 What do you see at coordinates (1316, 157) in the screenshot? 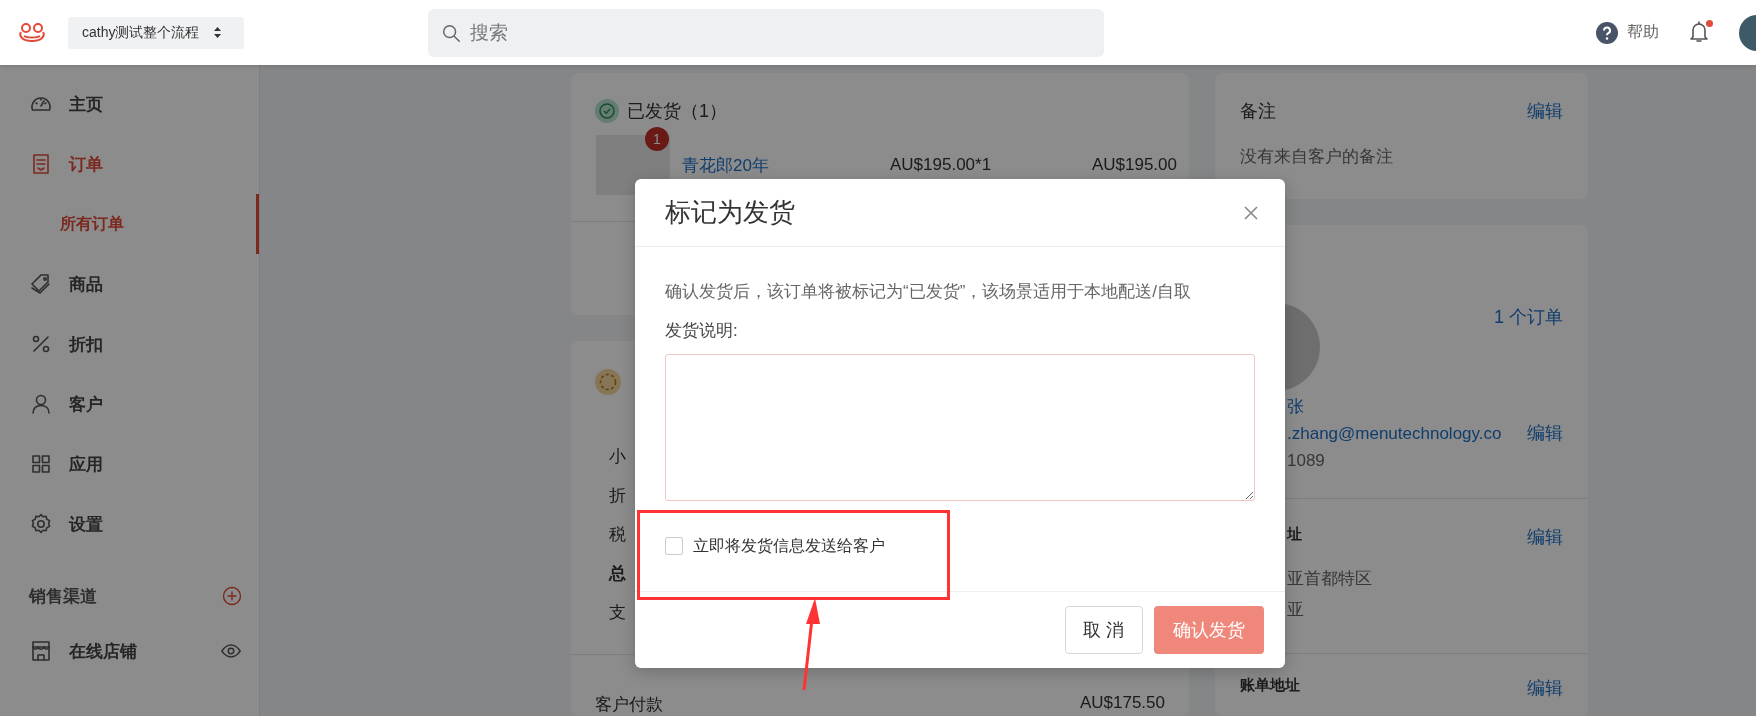
I see `notes-text: 没有来自客户的备注` at bounding box center [1316, 157].